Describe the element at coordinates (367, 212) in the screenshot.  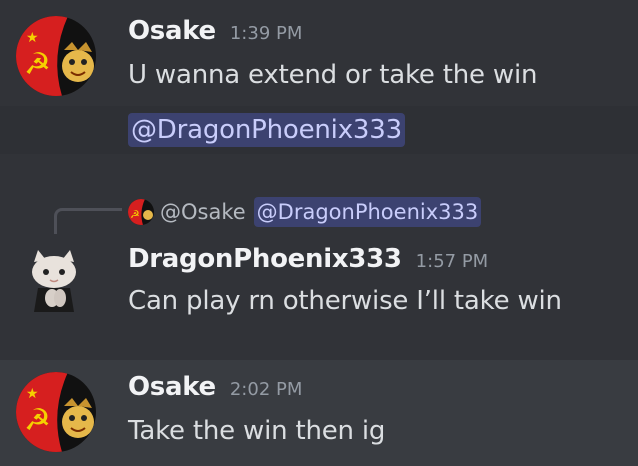
I see `reply-mention: @DragonPhoenix333` at that location.